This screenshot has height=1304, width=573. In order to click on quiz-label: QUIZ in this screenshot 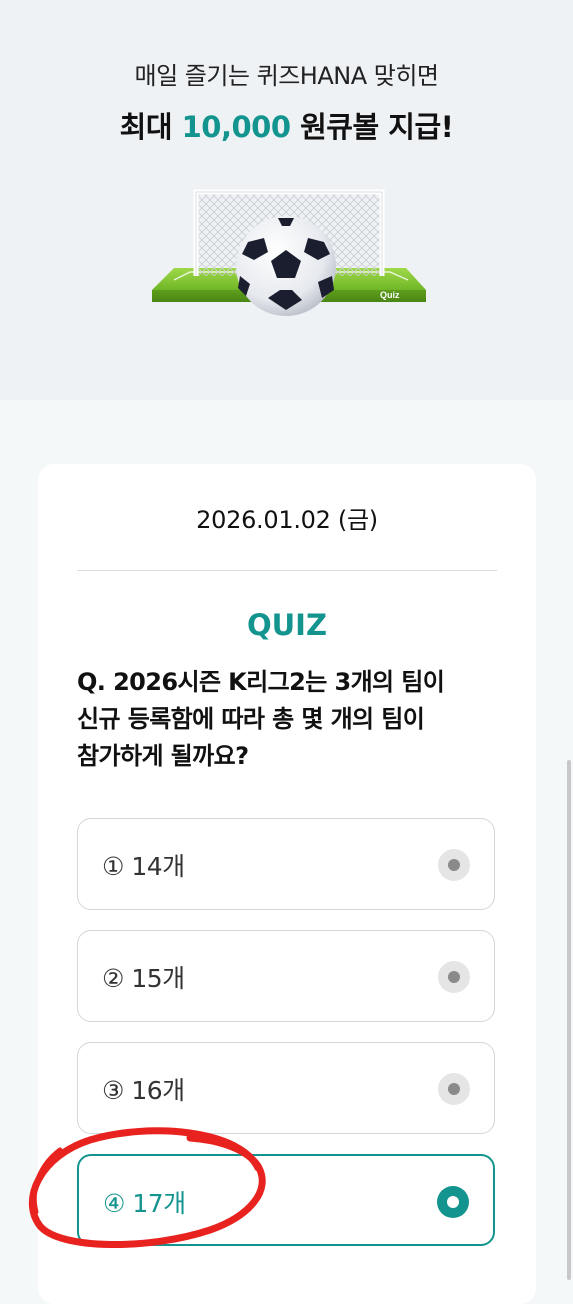, I will do `click(287, 625)`.